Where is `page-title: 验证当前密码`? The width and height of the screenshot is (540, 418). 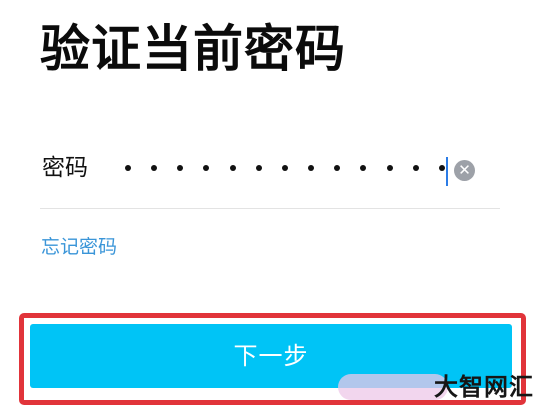
page-title: 验证当前密码 is located at coordinates (193, 49).